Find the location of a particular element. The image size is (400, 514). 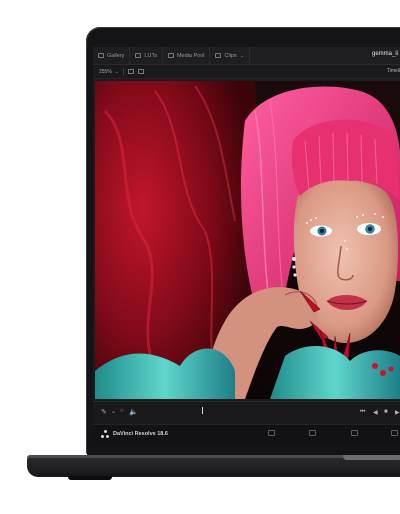

clips-icon is located at coordinates (218, 55).